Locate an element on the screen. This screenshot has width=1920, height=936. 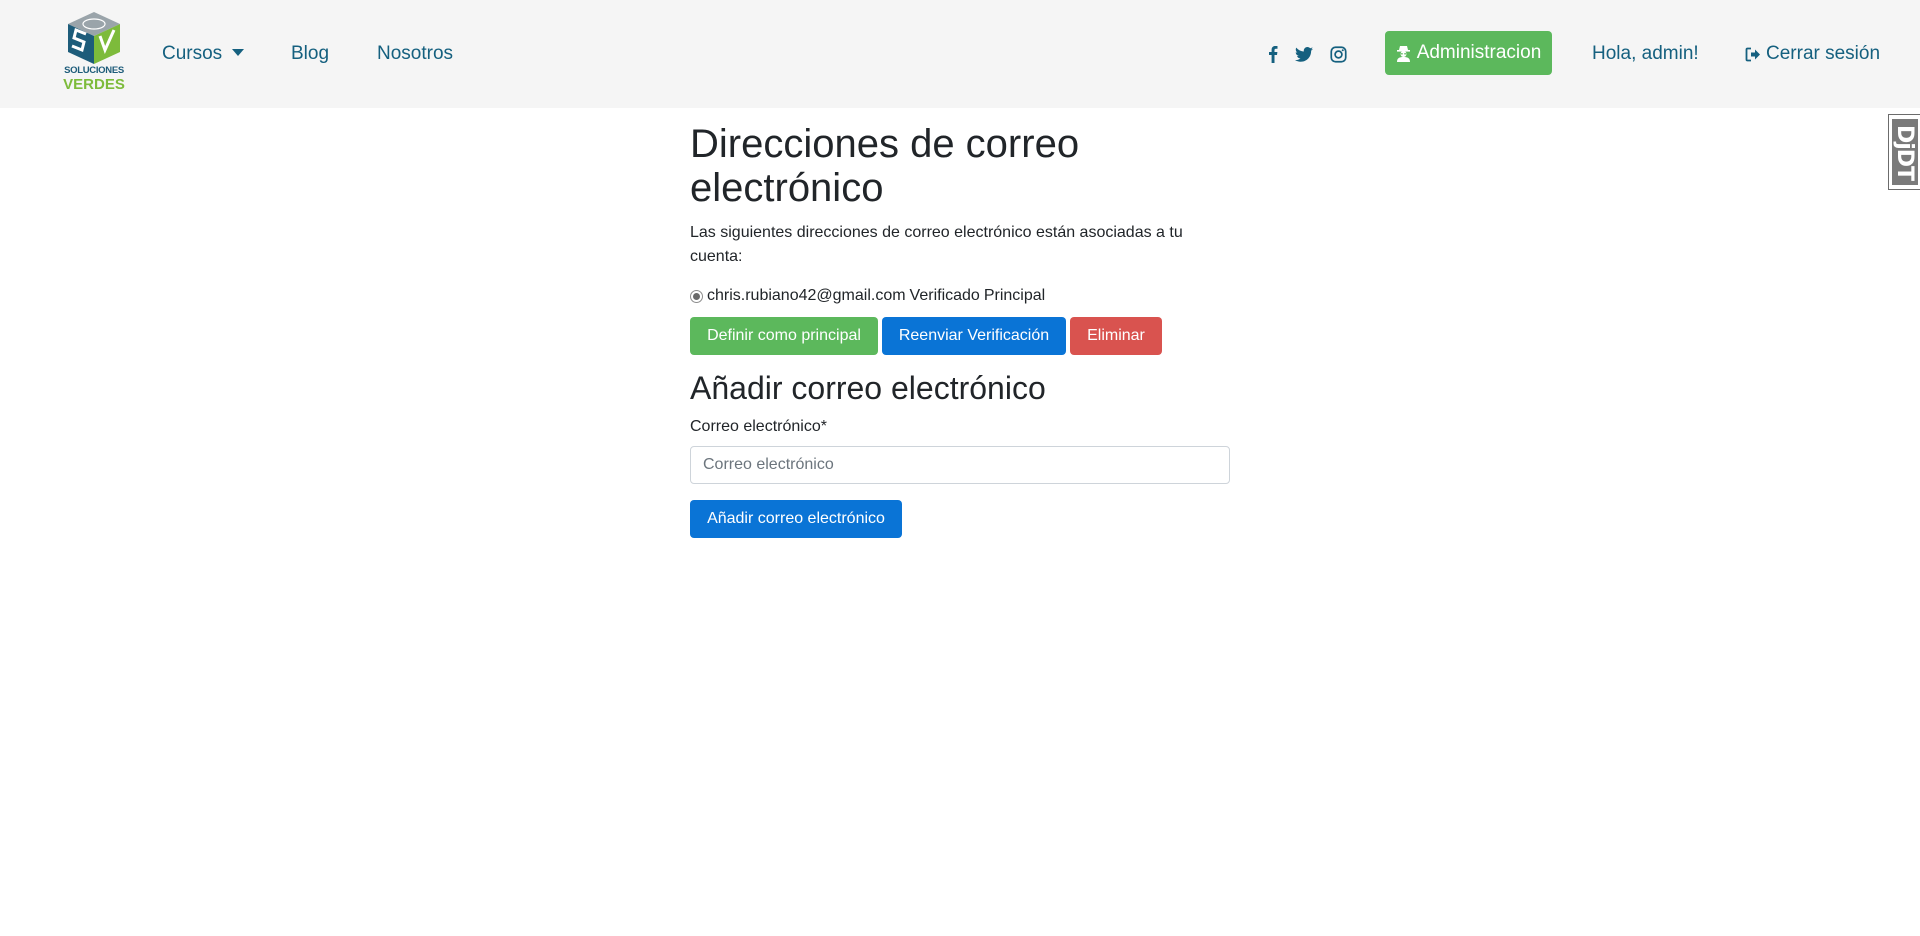
user-greeting-link: Hola, admin! is located at coordinates (1645, 54).